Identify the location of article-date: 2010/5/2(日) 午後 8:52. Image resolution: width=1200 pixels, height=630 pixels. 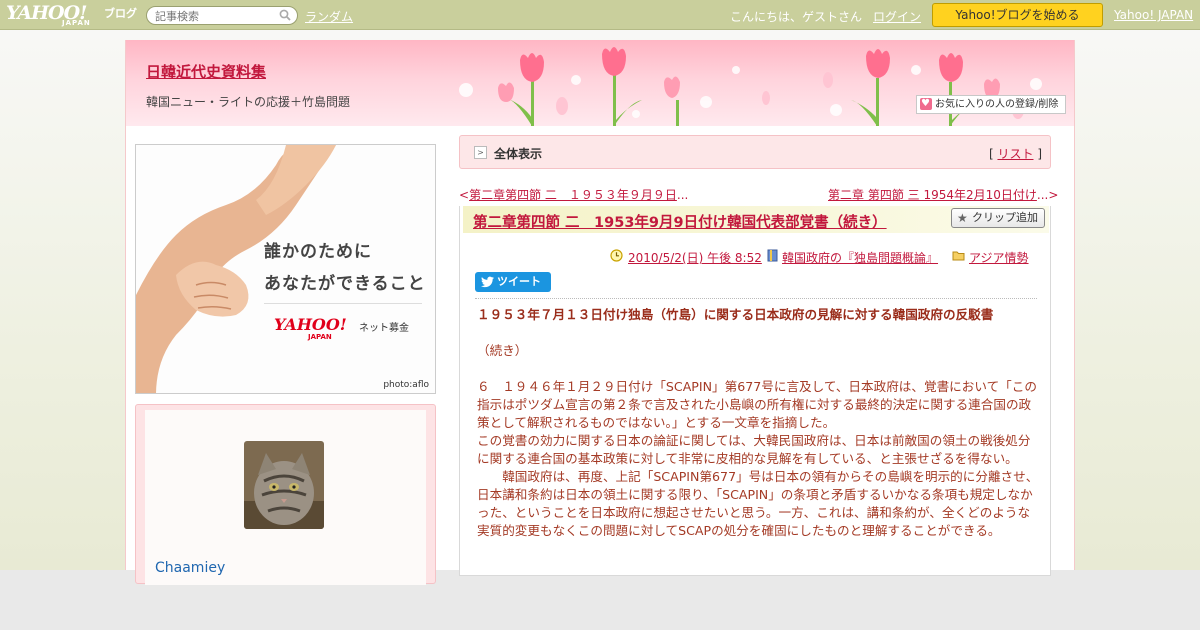
(695, 257).